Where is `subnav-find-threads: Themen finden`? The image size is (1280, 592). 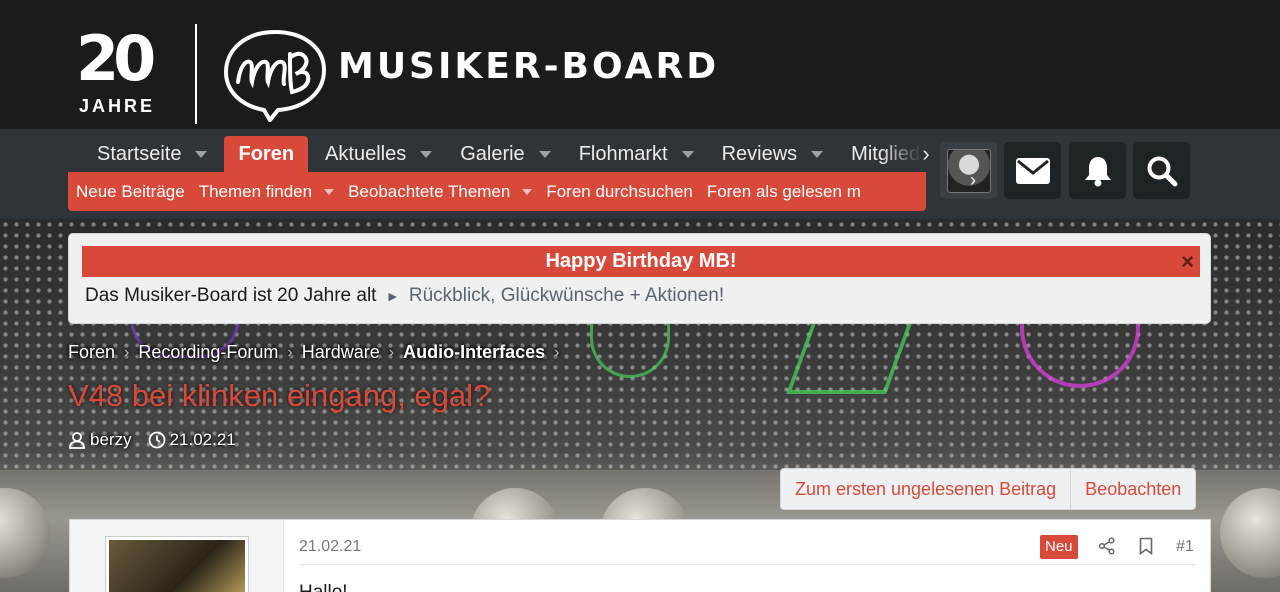 subnav-find-threads: Themen finden is located at coordinates (266, 191).